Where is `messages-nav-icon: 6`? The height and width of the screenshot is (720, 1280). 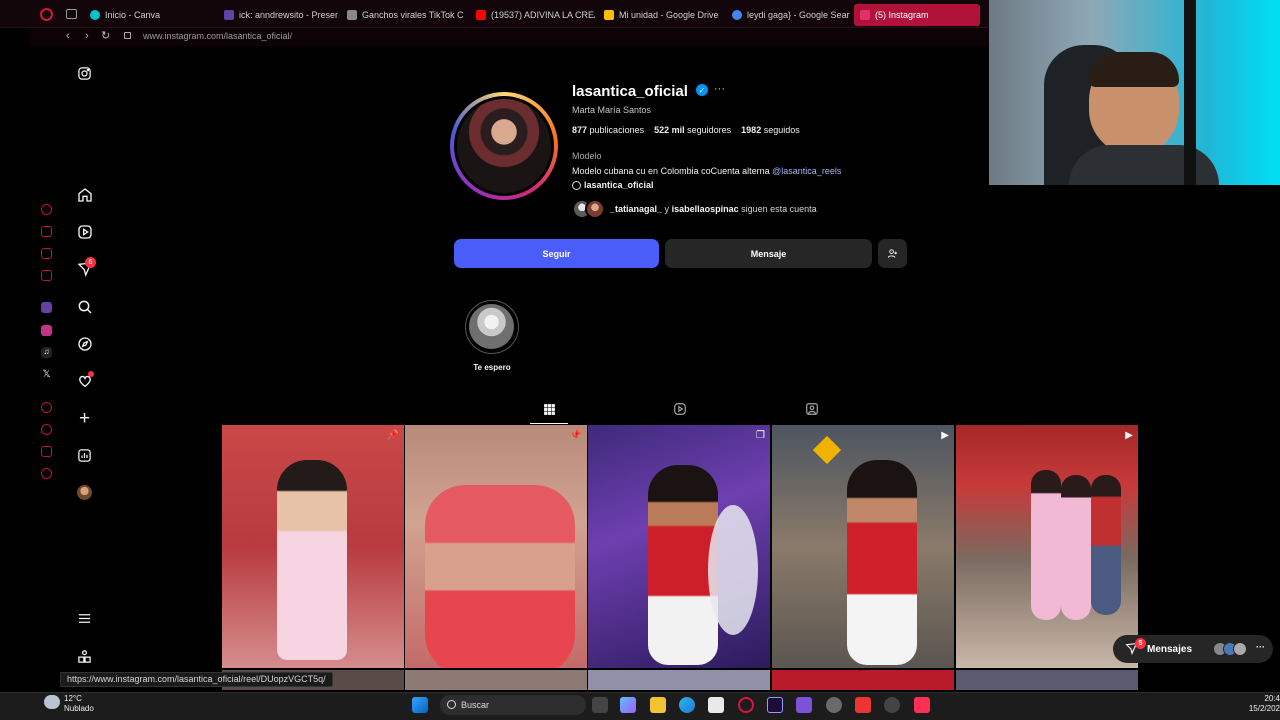 messages-nav-icon: 6 is located at coordinates (86, 267).